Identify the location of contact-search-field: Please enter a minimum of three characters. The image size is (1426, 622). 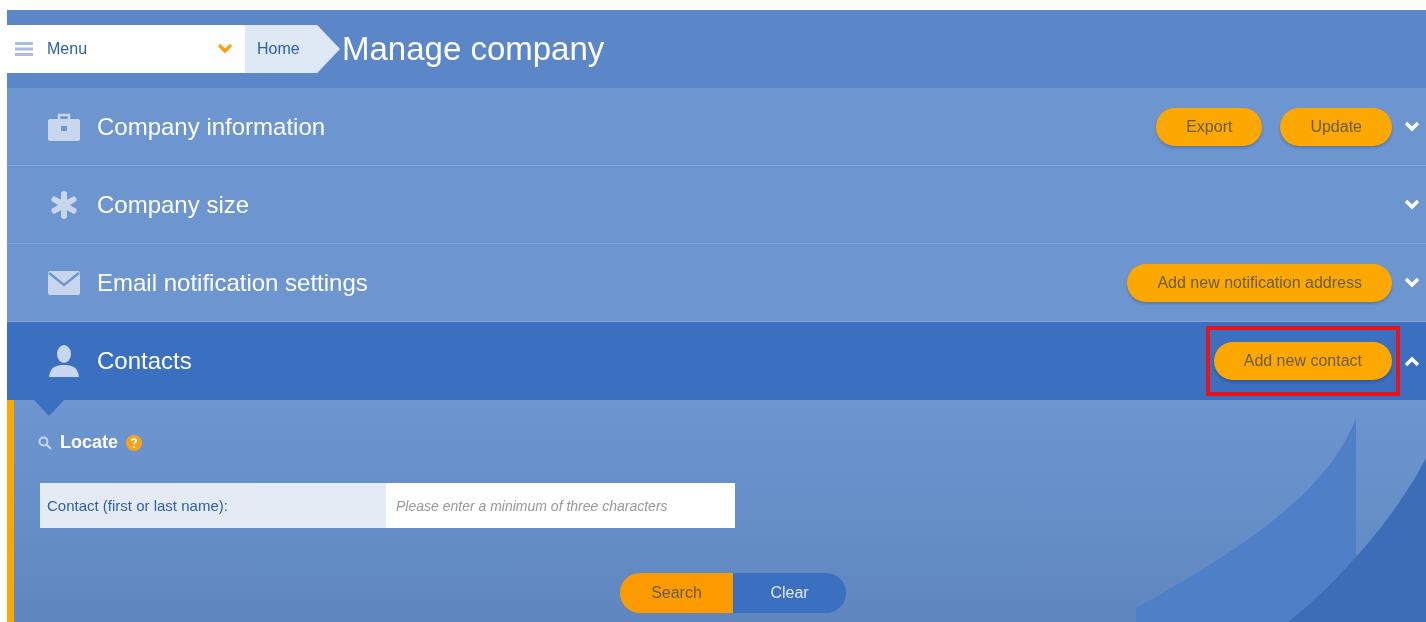
(560, 505).